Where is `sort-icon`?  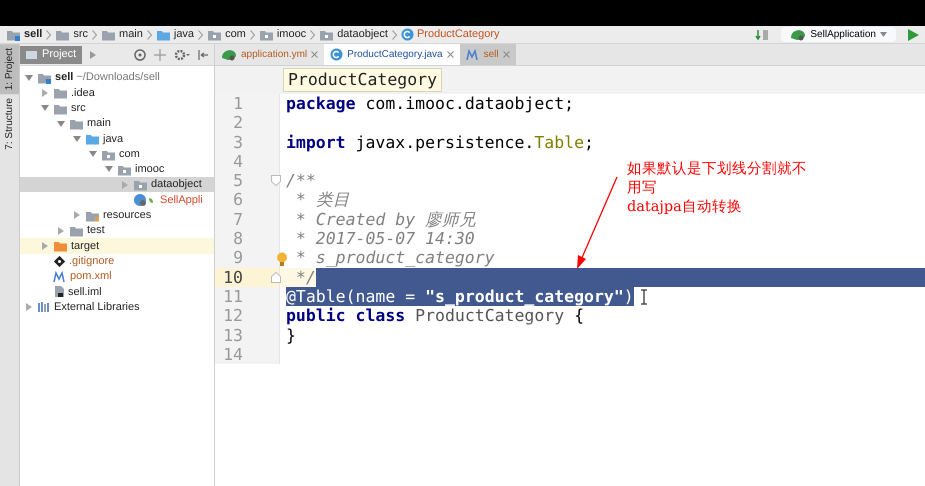
sort-icon is located at coordinates (762, 34).